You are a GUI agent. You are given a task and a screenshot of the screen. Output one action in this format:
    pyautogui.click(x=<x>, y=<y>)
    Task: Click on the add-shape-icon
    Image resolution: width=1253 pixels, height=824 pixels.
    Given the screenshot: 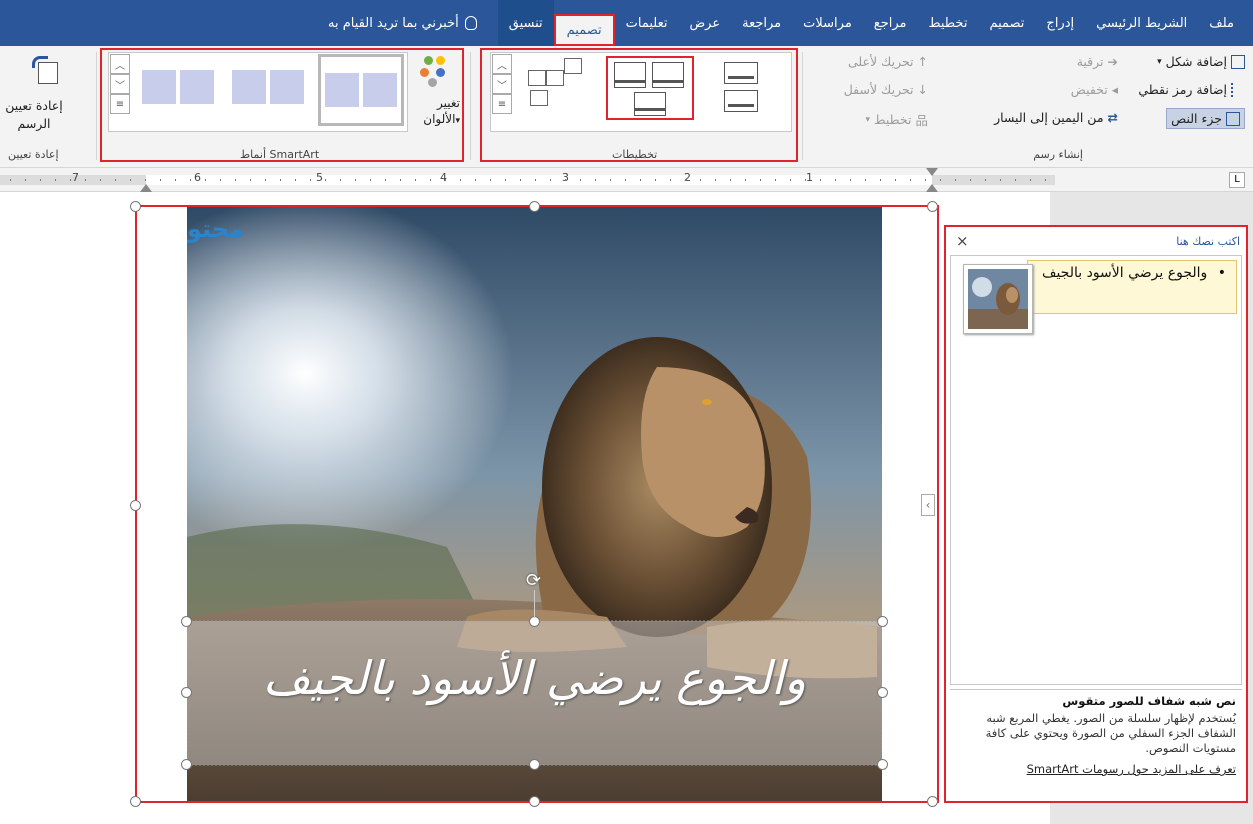 What is the action you would take?
    pyautogui.click(x=1238, y=61)
    